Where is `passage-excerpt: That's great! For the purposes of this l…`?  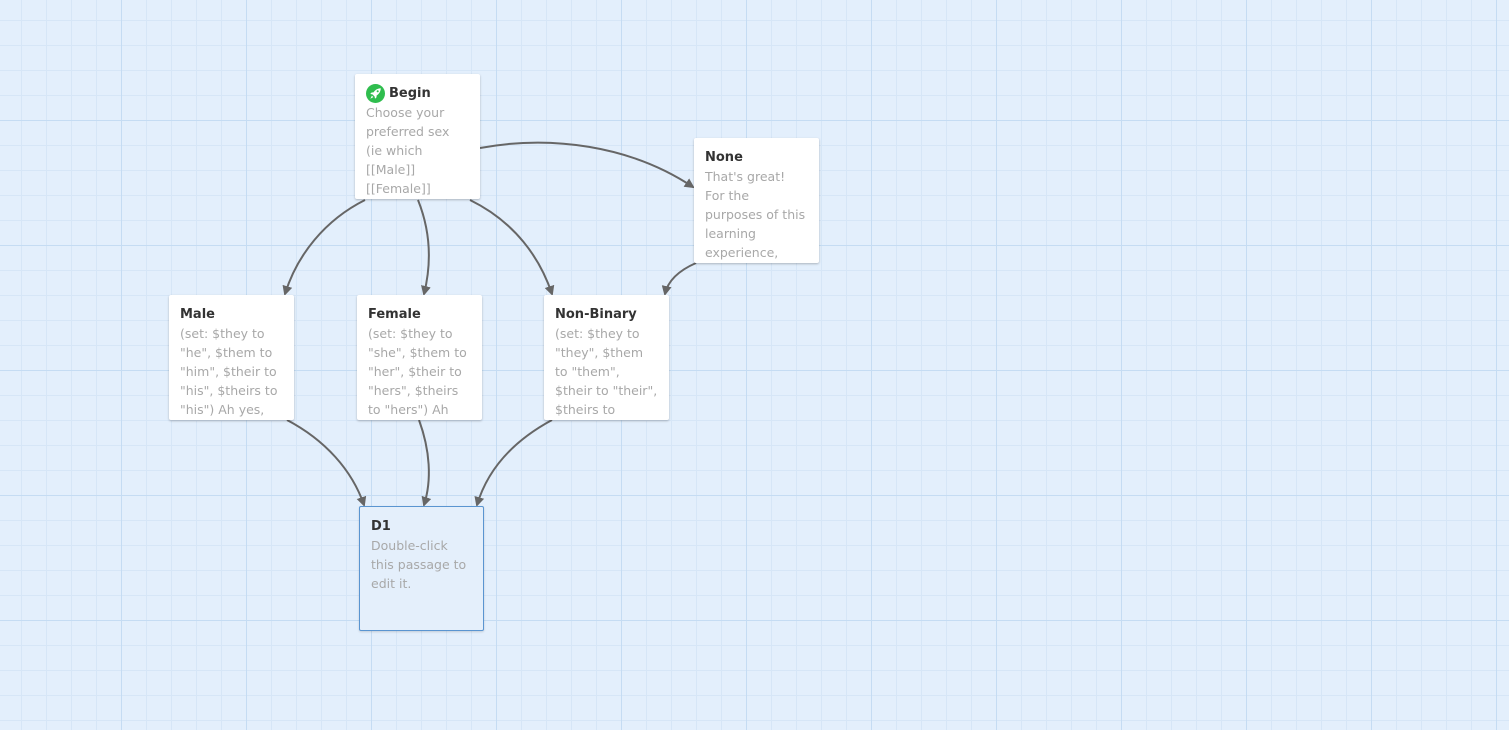 passage-excerpt: That's great! For the purposes of this l… is located at coordinates (755, 214).